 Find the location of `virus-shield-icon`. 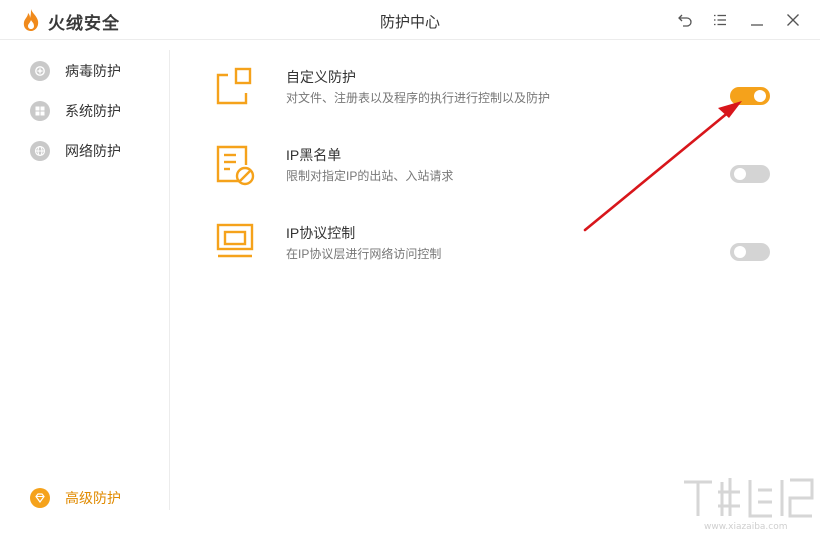

virus-shield-icon is located at coordinates (40, 71).